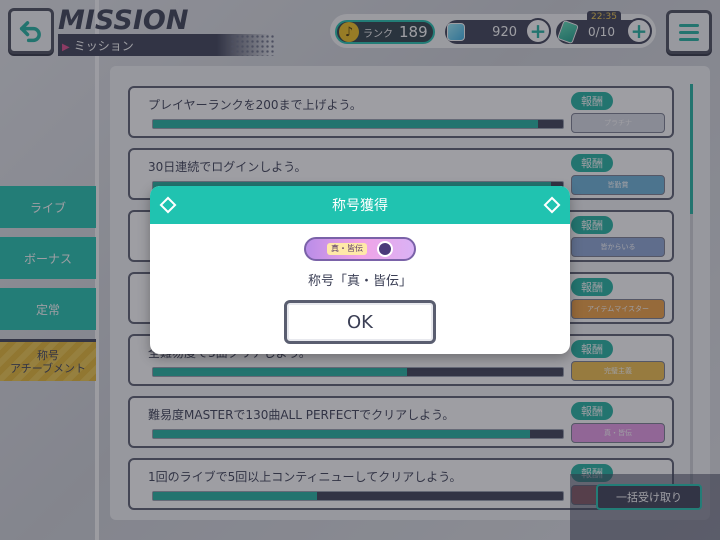 The width and height of the screenshot is (720, 540). I want to click on ok-button: OK, so click(360, 322).